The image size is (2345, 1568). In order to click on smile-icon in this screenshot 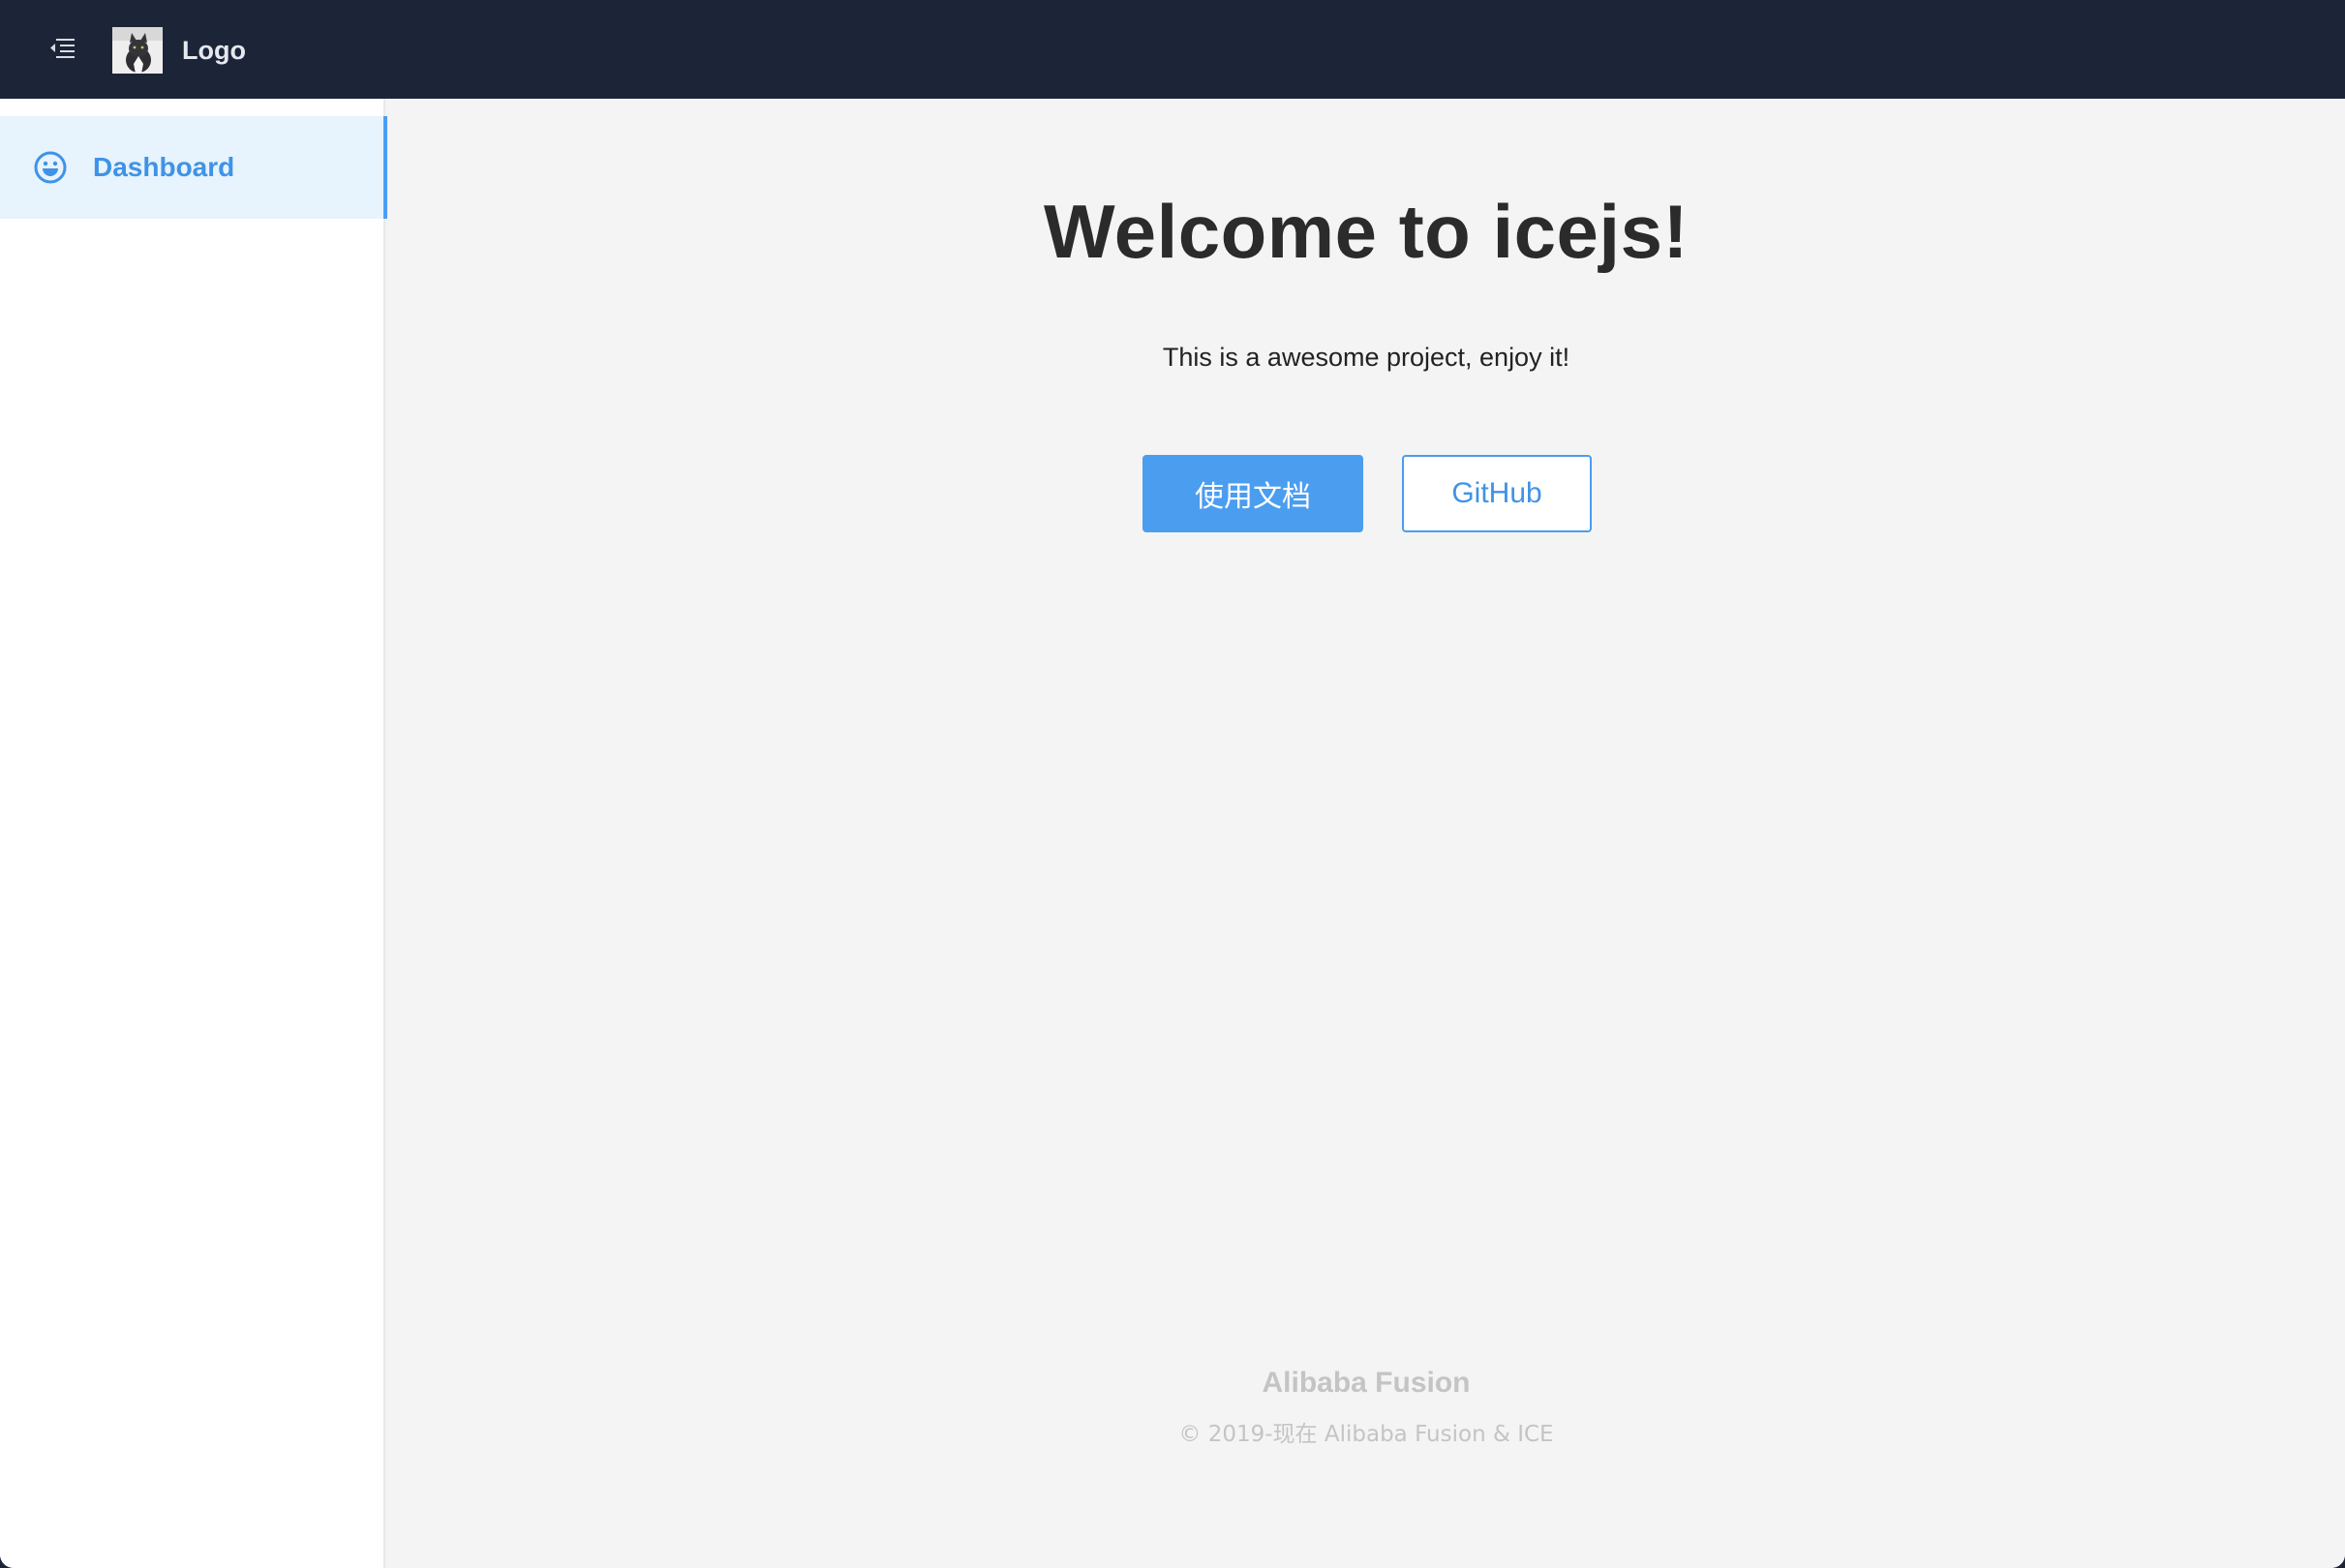, I will do `click(51, 167)`.